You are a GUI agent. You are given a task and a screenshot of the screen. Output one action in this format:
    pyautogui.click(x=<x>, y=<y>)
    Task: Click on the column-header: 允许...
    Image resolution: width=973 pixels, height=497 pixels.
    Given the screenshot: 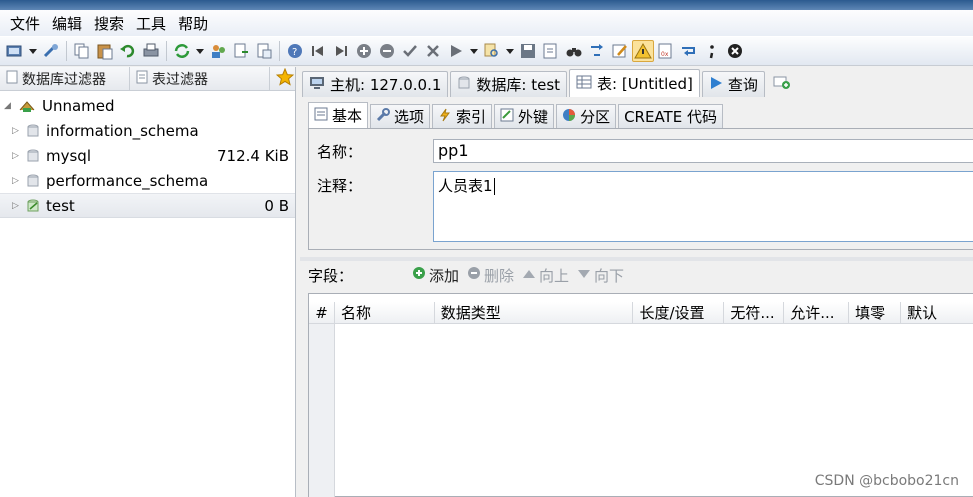 What is the action you would take?
    pyautogui.click(x=817, y=313)
    